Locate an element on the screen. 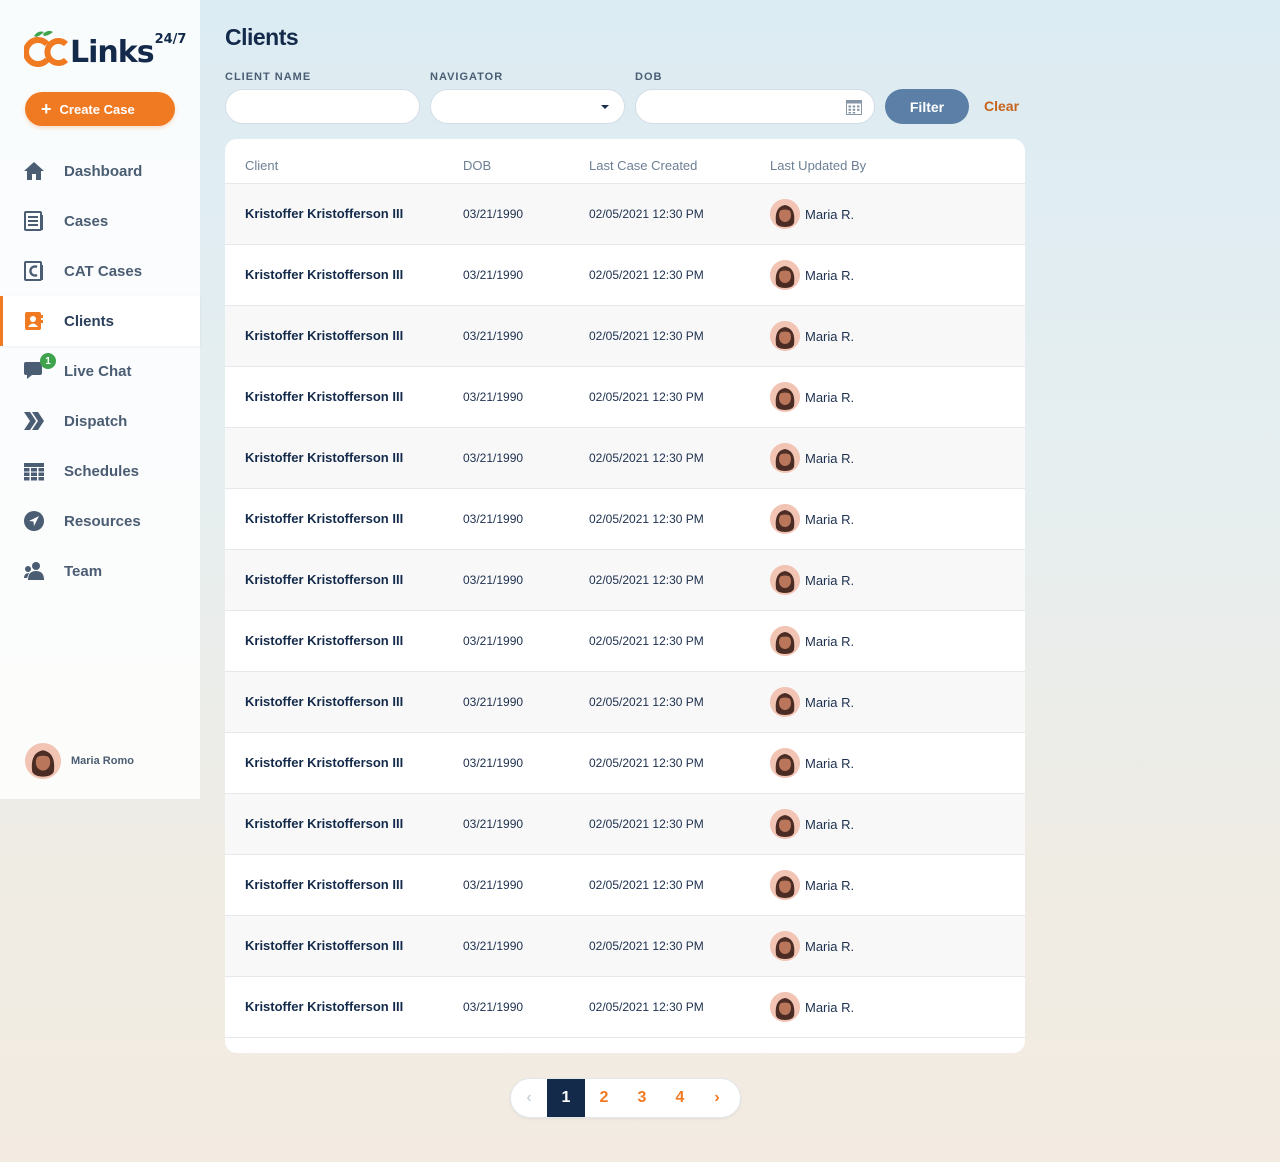  pagination: ‹ 1 2 3 4 › is located at coordinates (625, 1098).